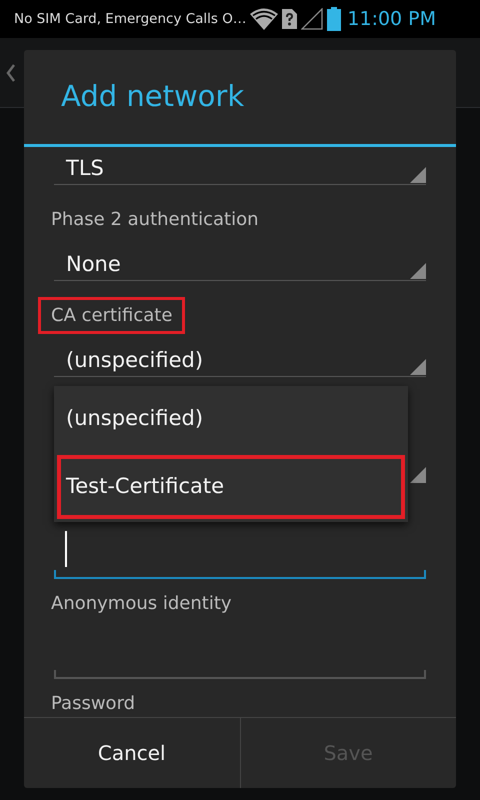  Describe the element at coordinates (391, 19) in the screenshot. I see `clock: 11:00 PM` at that location.